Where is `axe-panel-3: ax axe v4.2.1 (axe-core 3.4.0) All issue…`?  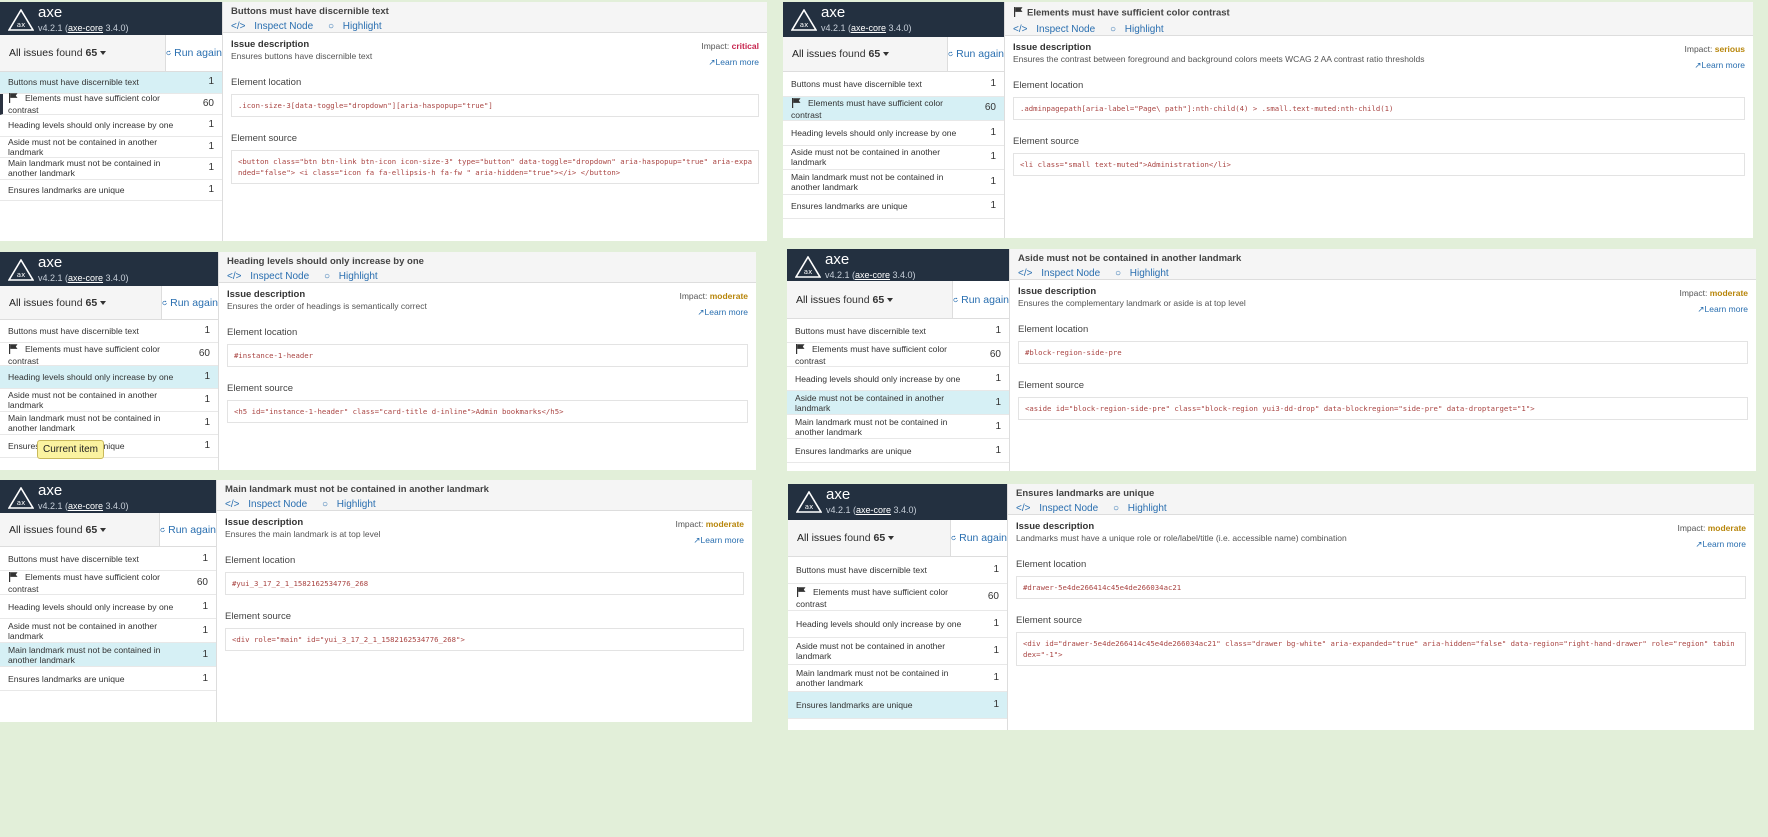
axe-panel-3: ax axe v4.2.1 (axe-core 3.4.0) All issue… is located at coordinates (378, 361).